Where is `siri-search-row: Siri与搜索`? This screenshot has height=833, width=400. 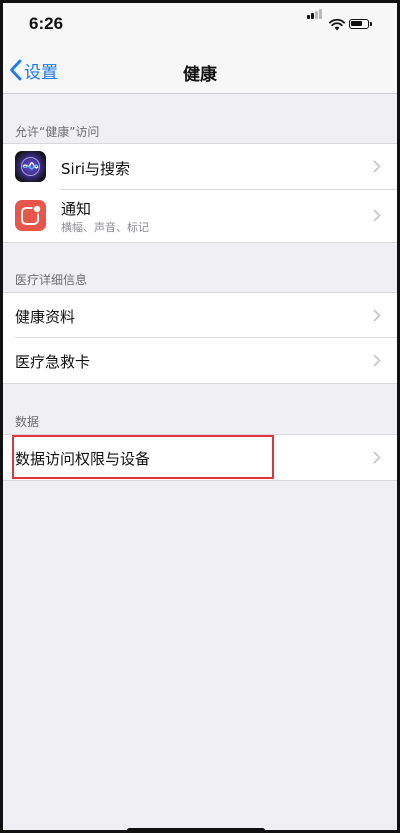
siri-search-row: Siri与搜索 is located at coordinates (200, 167).